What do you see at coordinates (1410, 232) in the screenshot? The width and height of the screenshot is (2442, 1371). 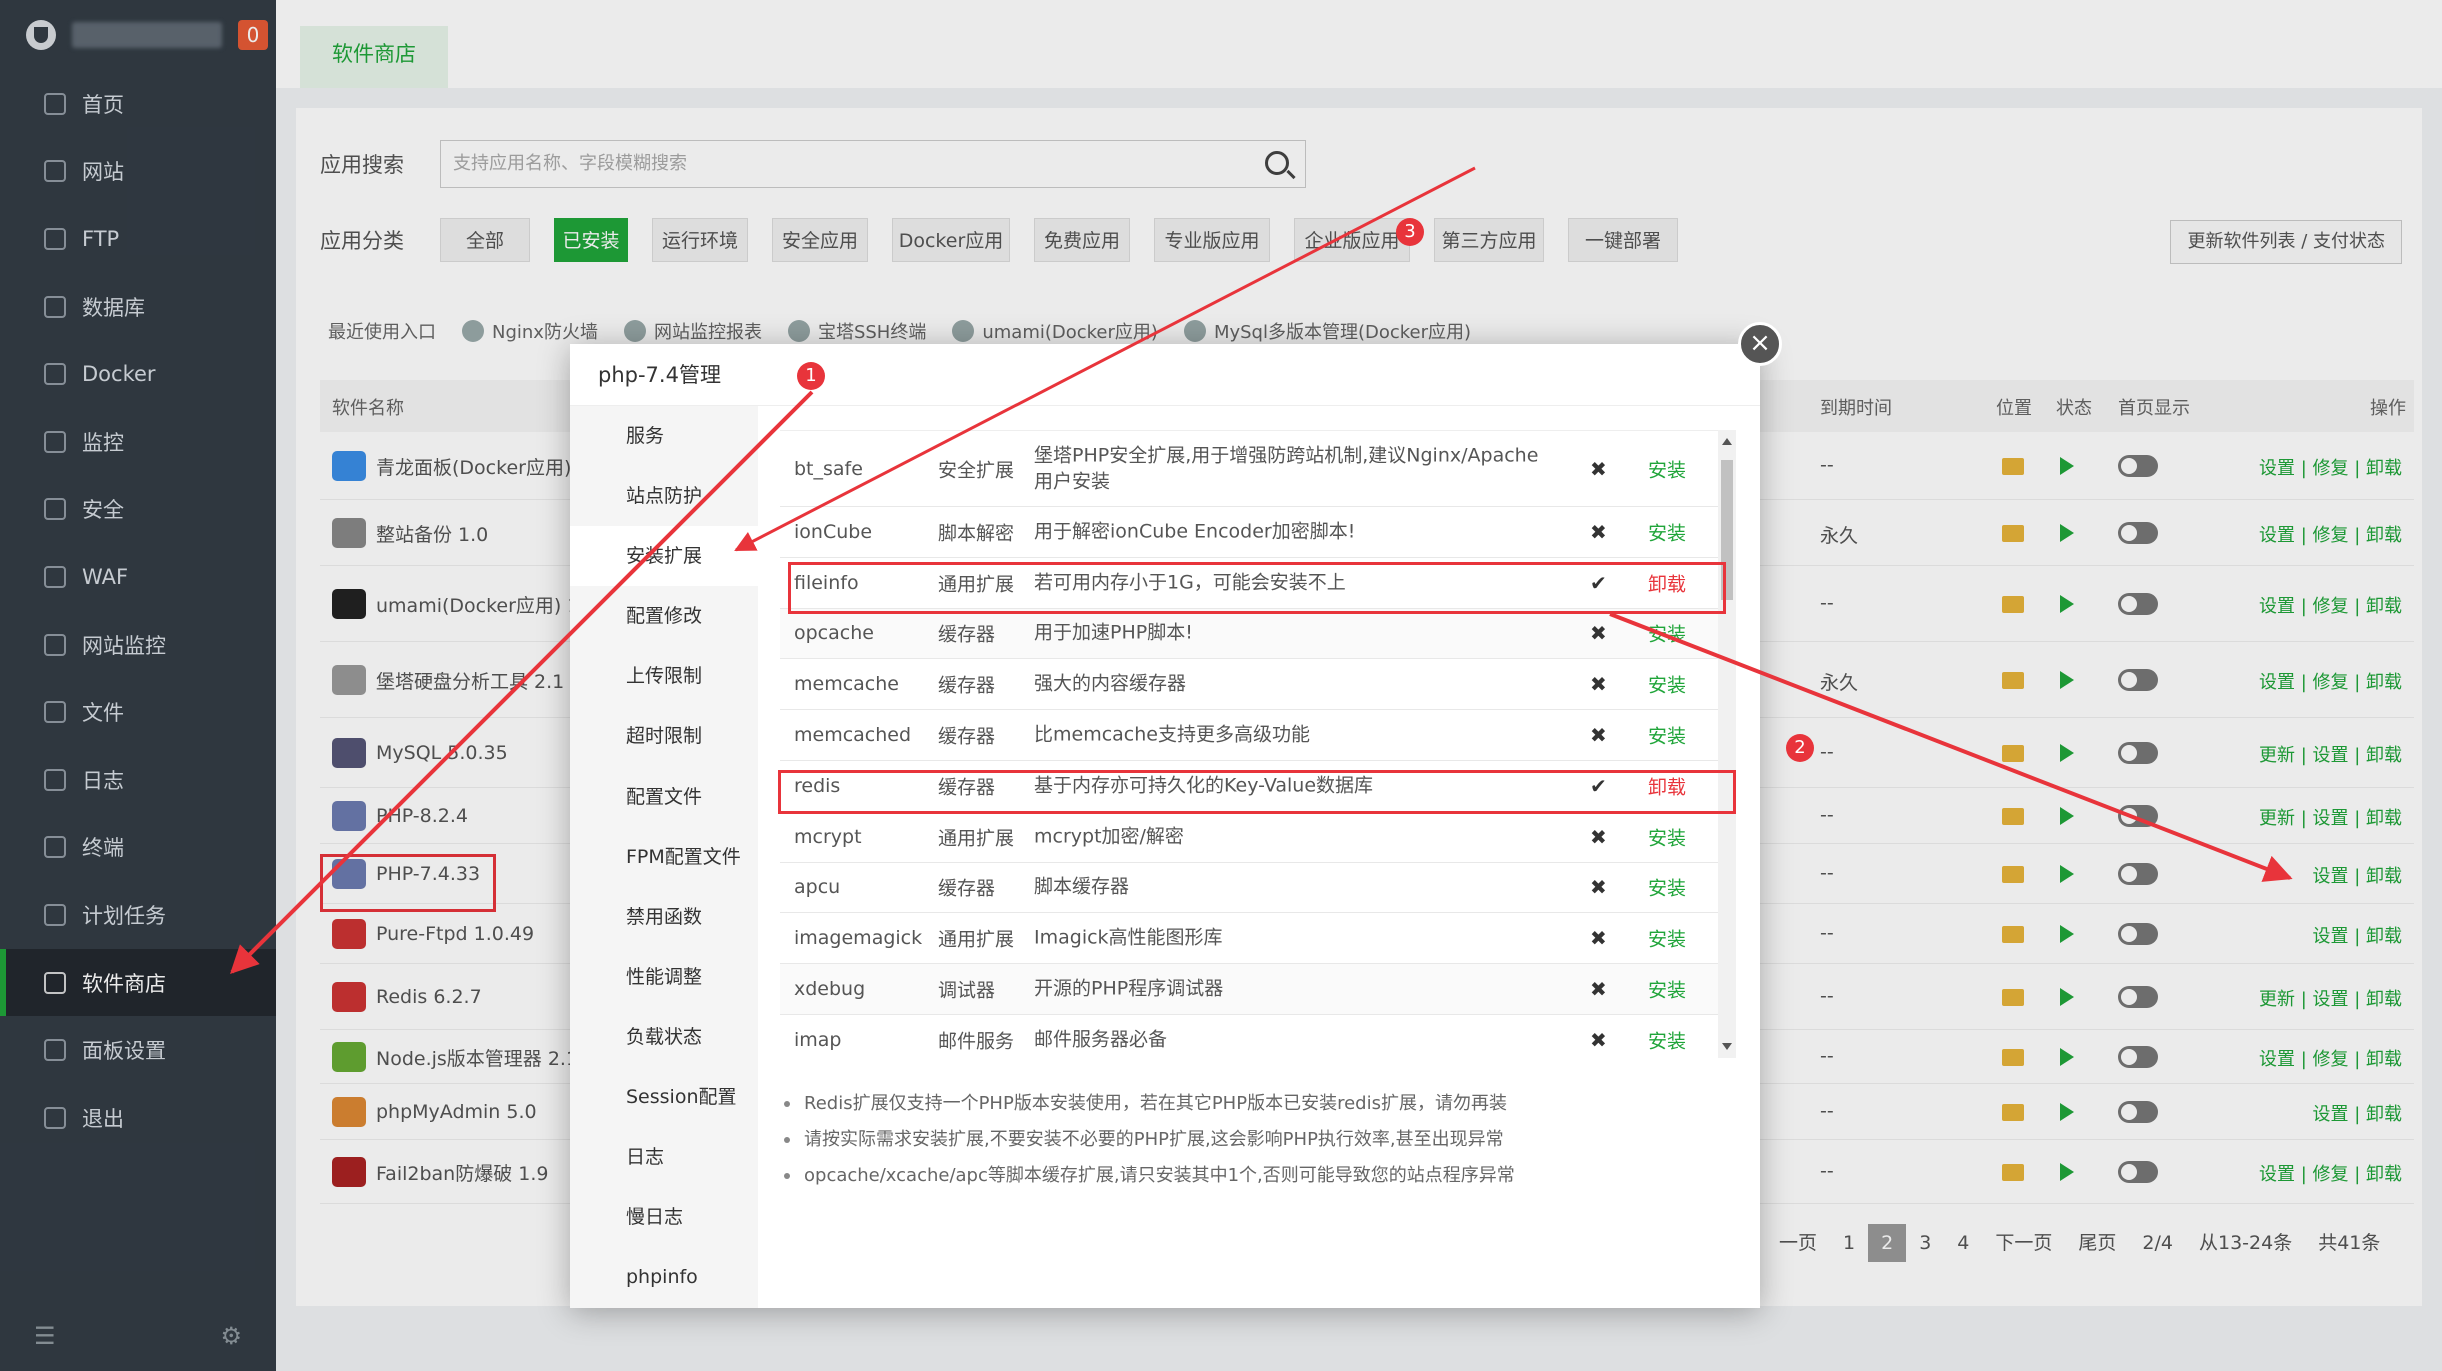 I see `annotation-badge-3: 3` at bounding box center [1410, 232].